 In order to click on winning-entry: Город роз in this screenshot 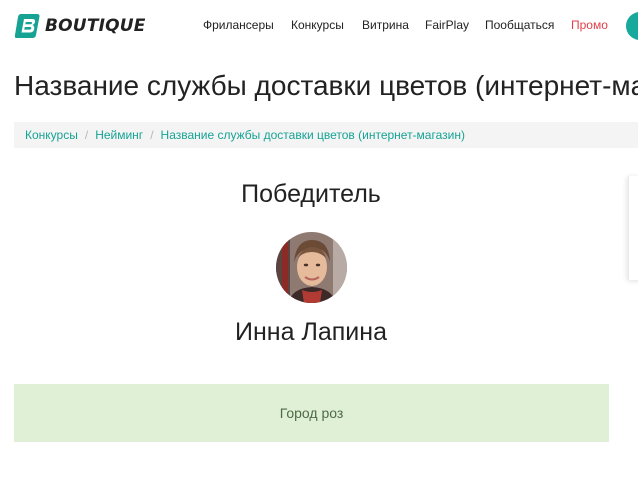, I will do `click(311, 413)`.